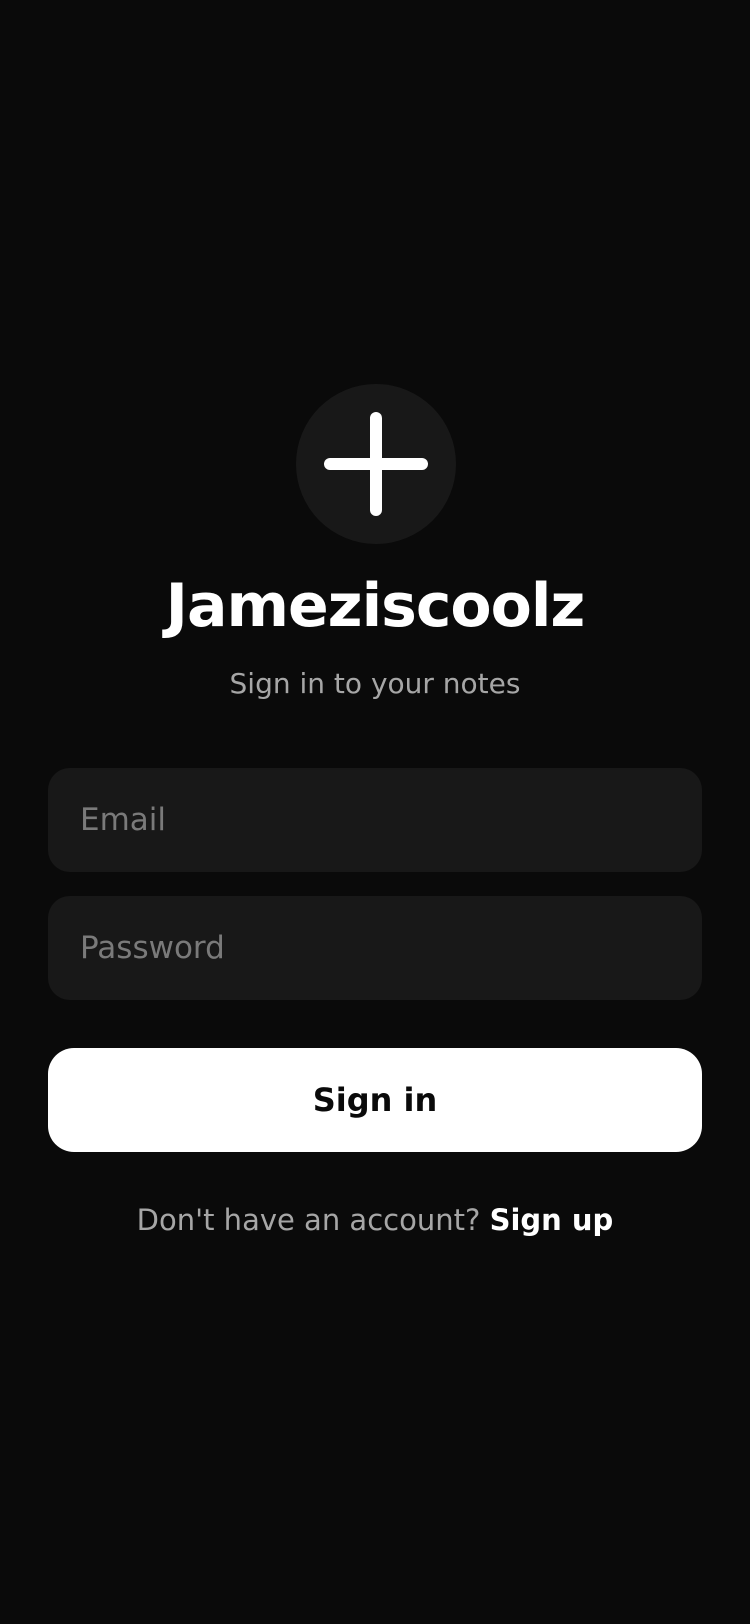 The image size is (750, 1624). I want to click on email-input, so click(375, 820).